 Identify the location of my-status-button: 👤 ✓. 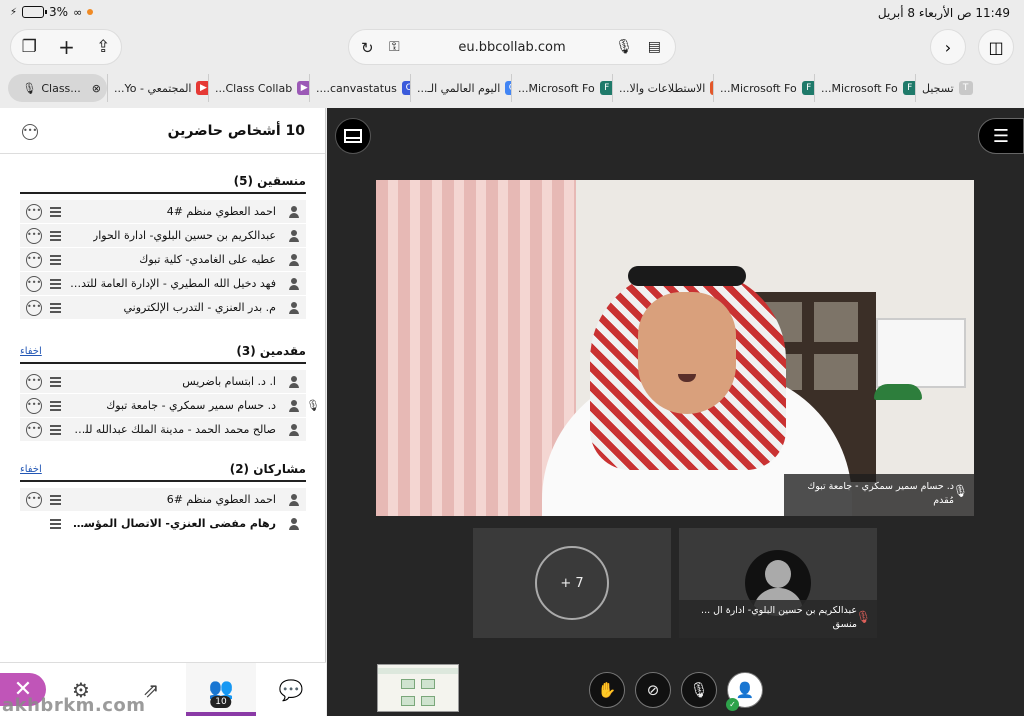
(744, 691).